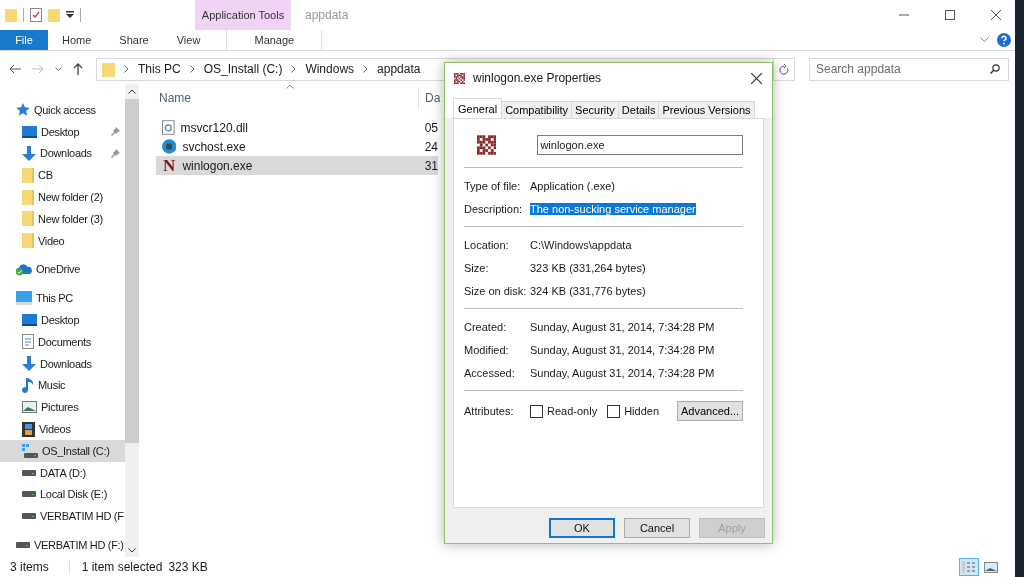 Image resolution: width=1024 pixels, height=577 pixels. I want to click on sidebar-item: Pictures, so click(62, 407).